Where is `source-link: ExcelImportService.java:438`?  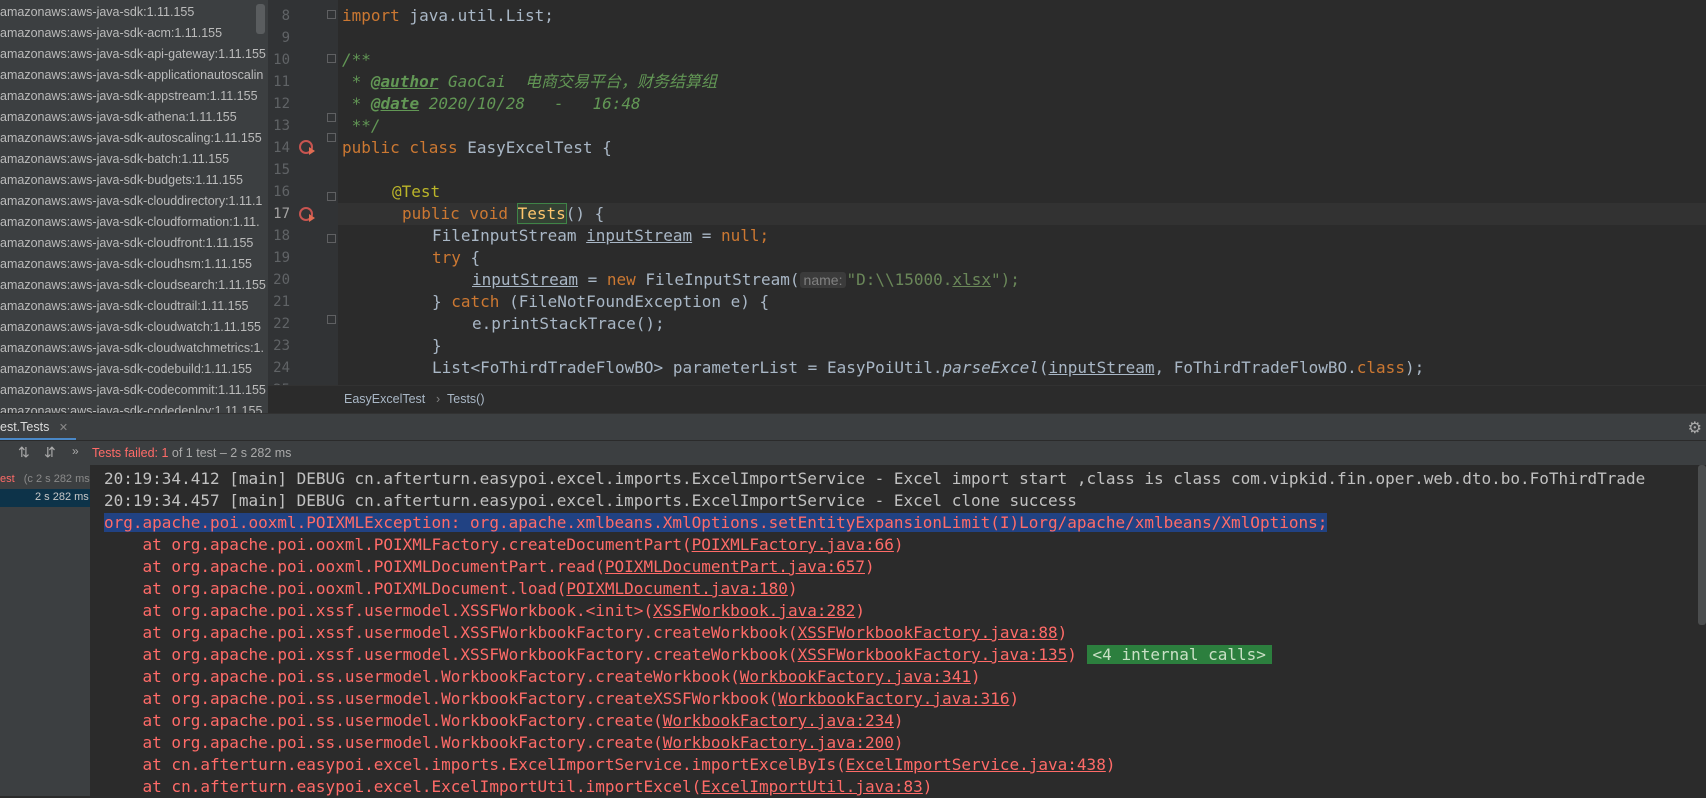
source-link: ExcelImportService.java:438 is located at coordinates (976, 764).